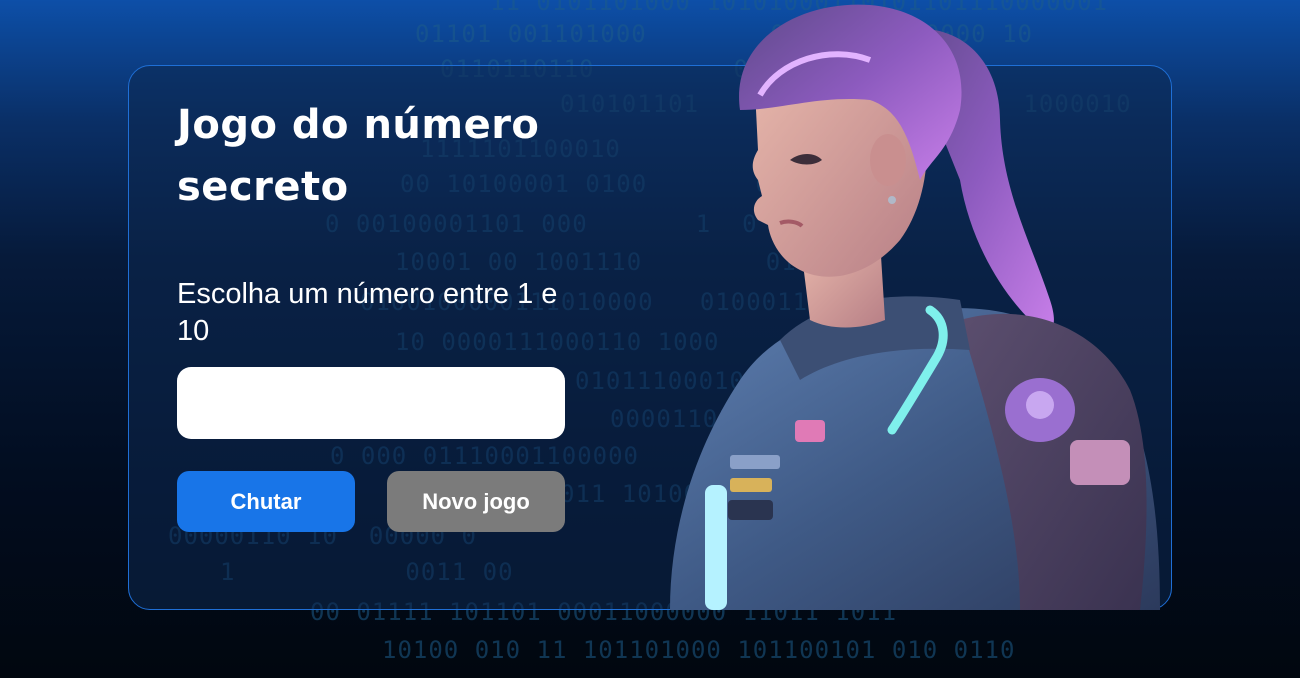  What do you see at coordinates (372, 501) in the screenshot?
I see `button-group: Chutar Novo jogo` at bounding box center [372, 501].